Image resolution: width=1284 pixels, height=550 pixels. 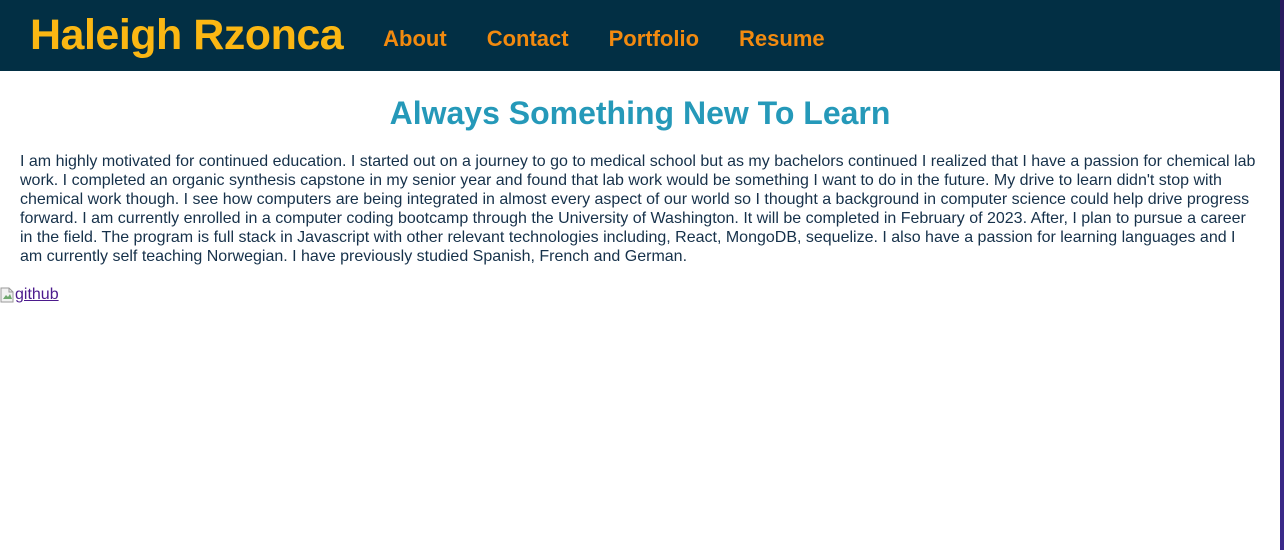 What do you see at coordinates (37, 294) in the screenshot?
I see `github-alt-text: github` at bounding box center [37, 294].